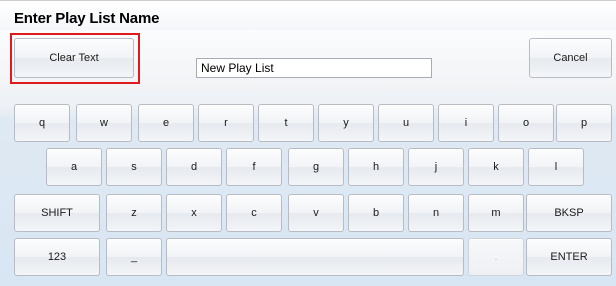  Describe the element at coordinates (308, 15) in the screenshot. I see `dialog-title-bar: Enter Play List Name` at that location.